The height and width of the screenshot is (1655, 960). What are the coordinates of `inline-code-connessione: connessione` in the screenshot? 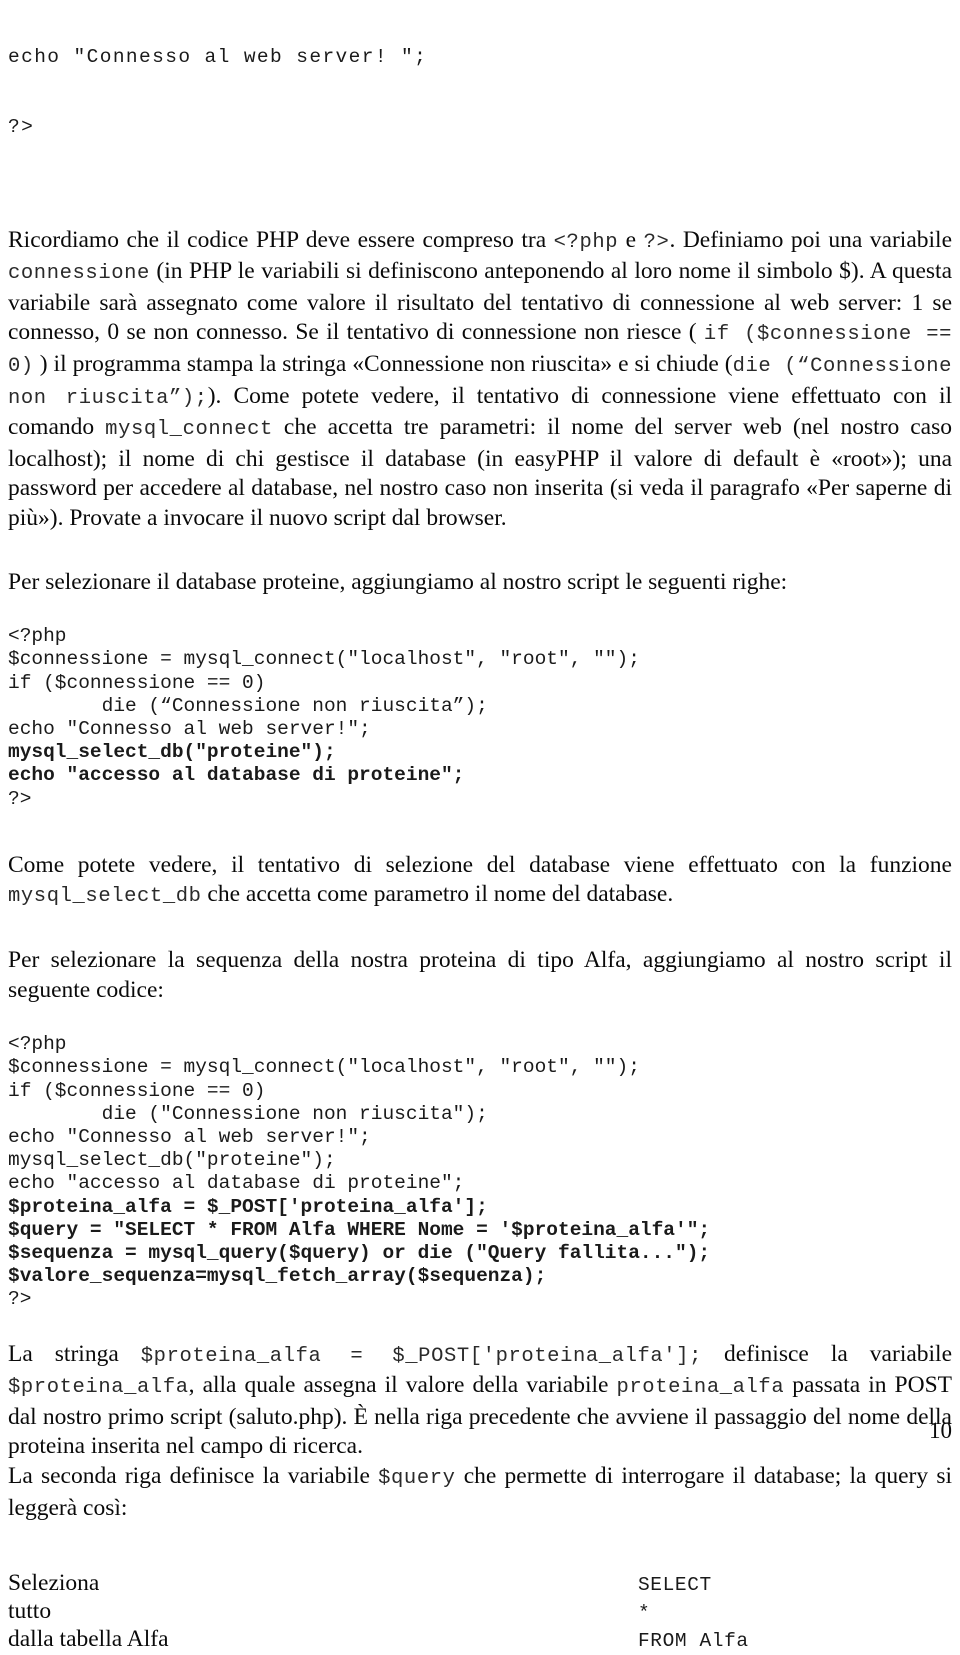 It's located at (79, 274).